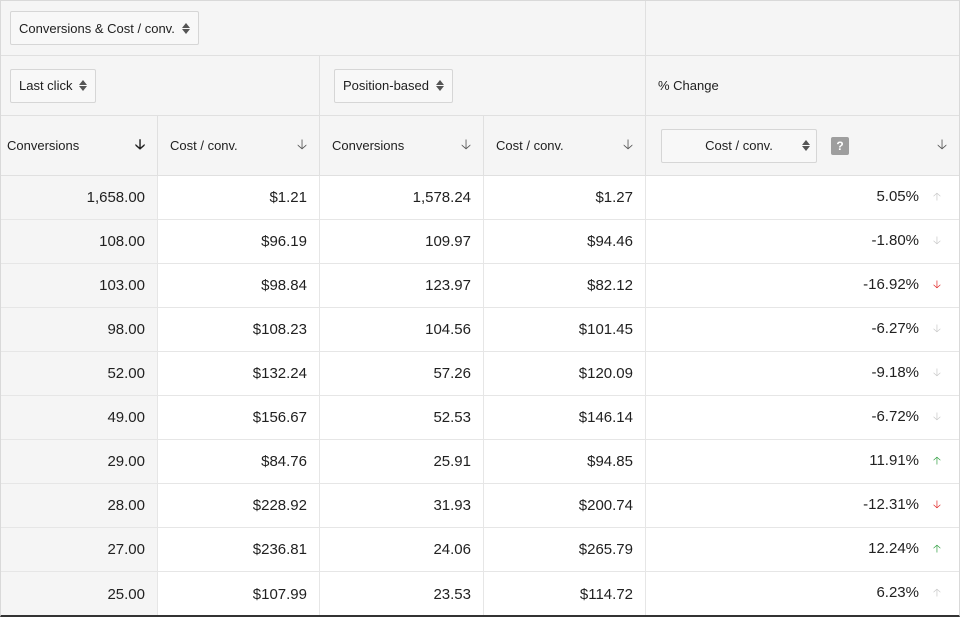 The image size is (960, 617). Describe the element at coordinates (402, 593) in the screenshot. I see `cell-pb-conversions: 23.53` at that location.